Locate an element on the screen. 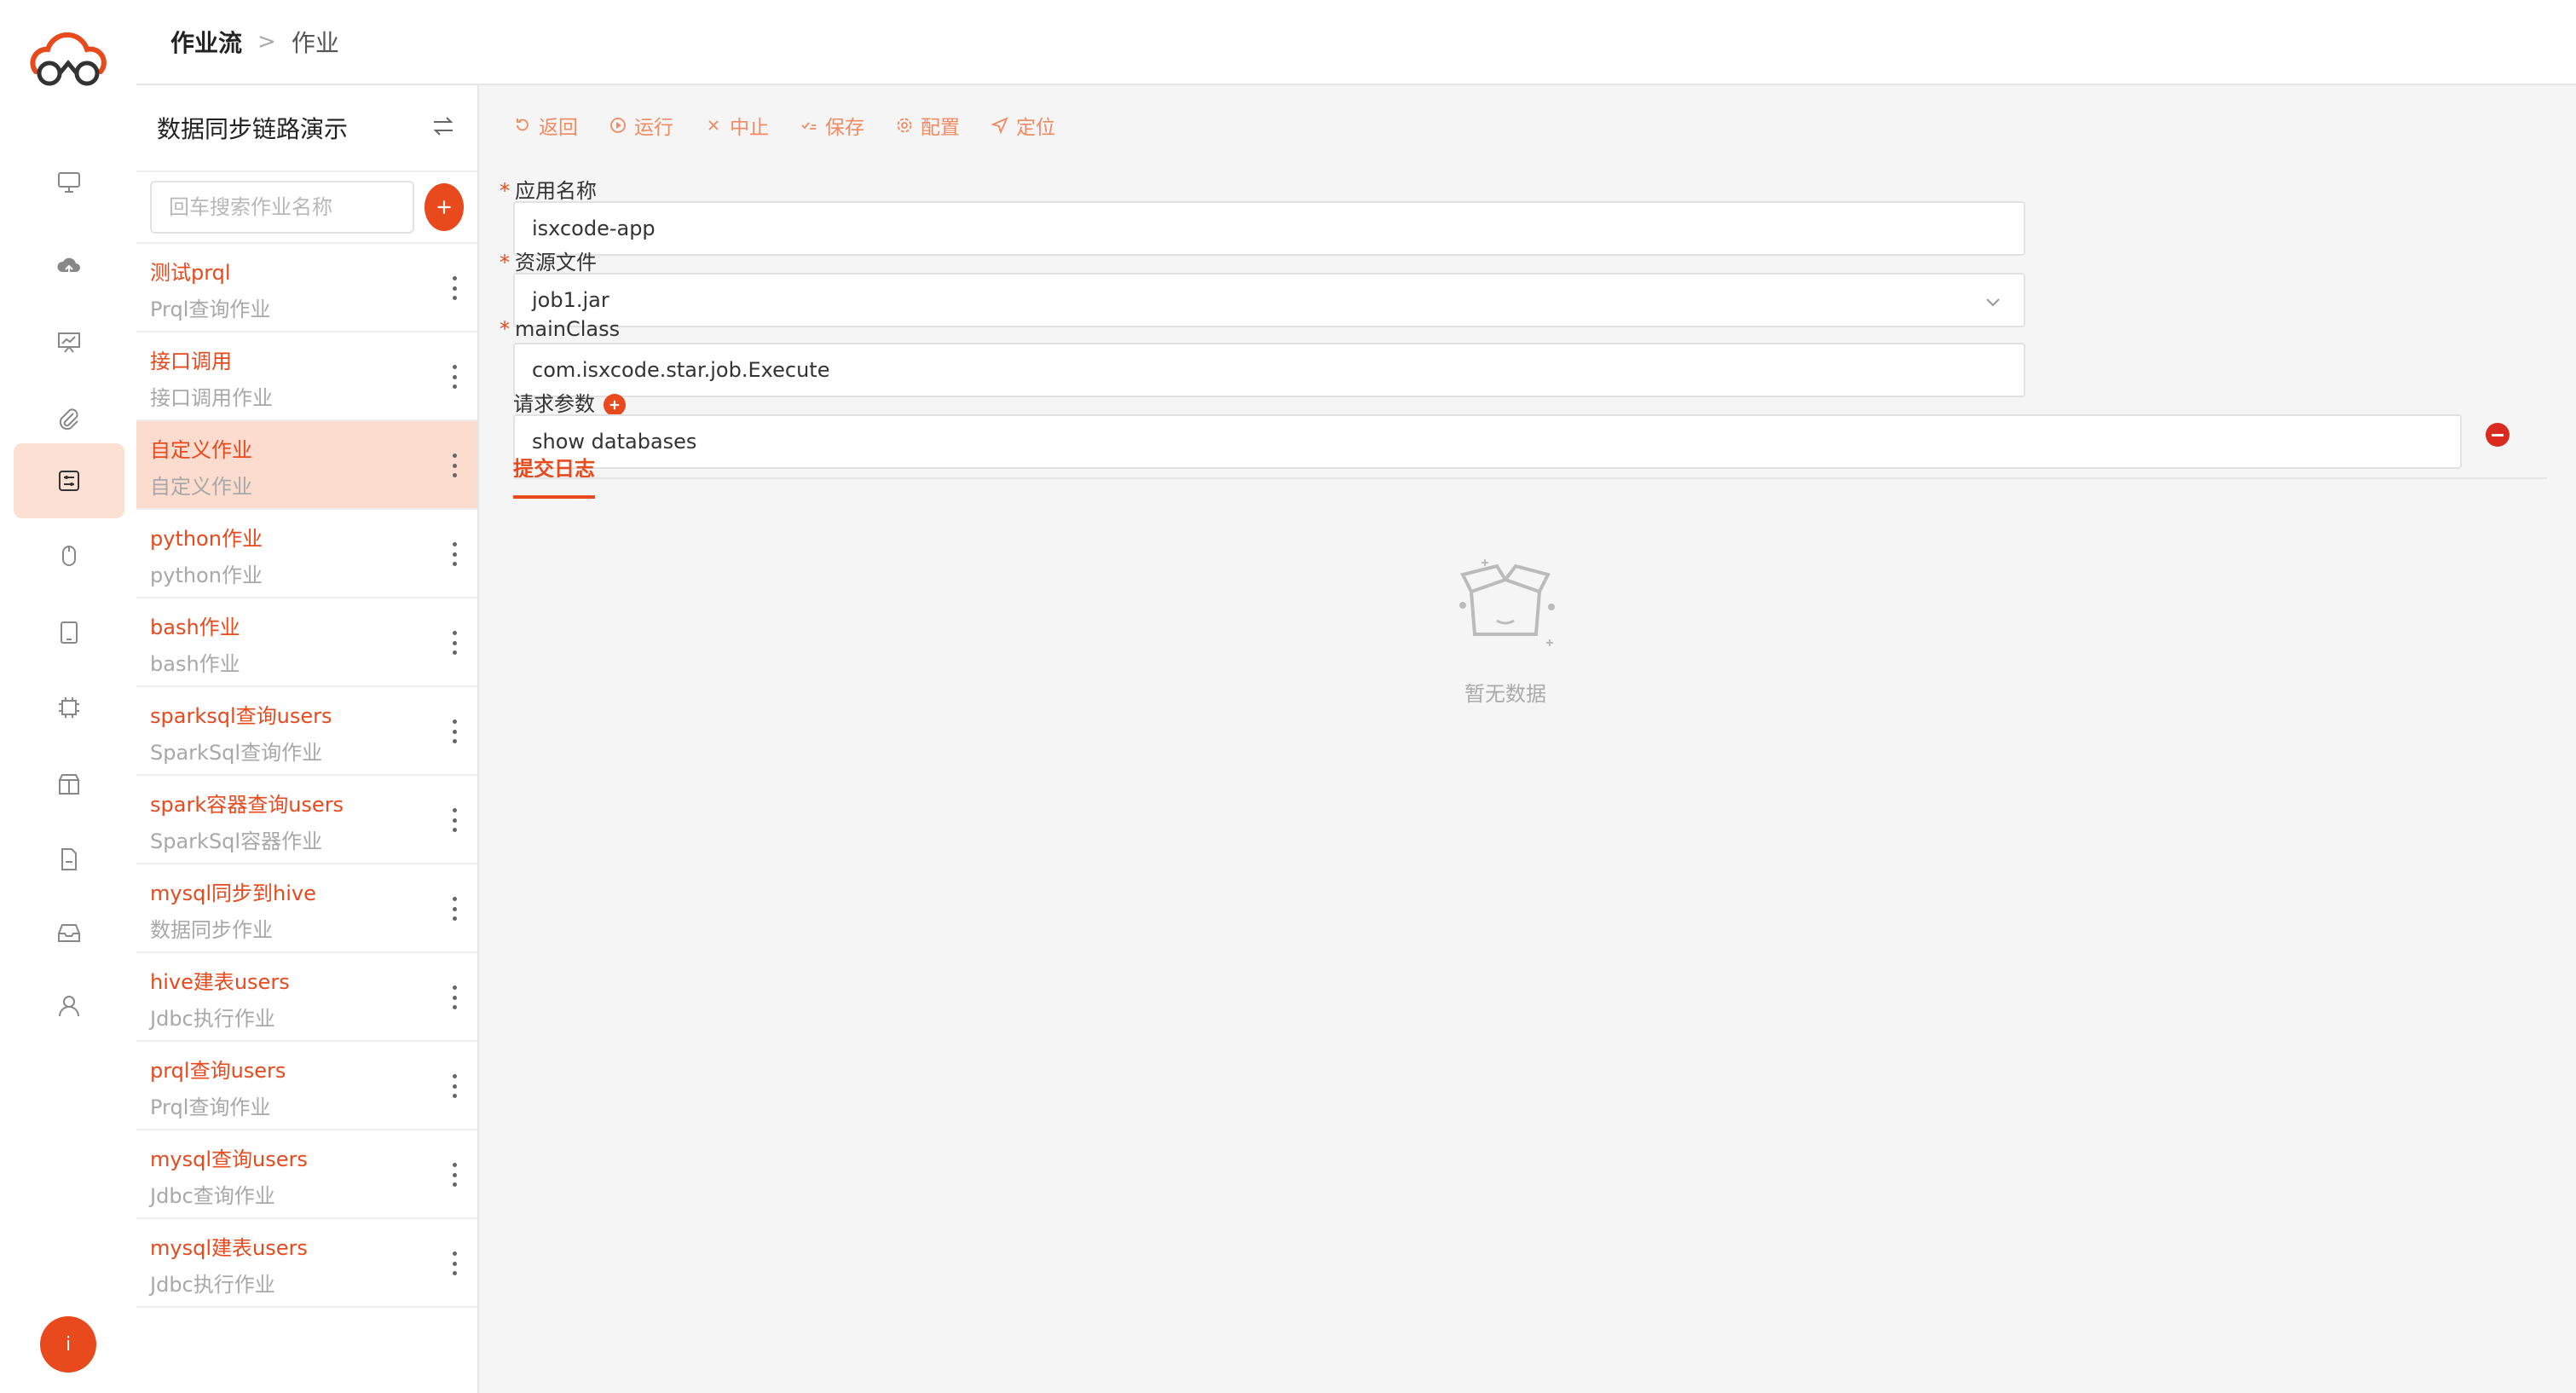 The image size is (2576, 1393). list-item: sparksql查询users SparkSql查询作业 is located at coordinates (306, 732).